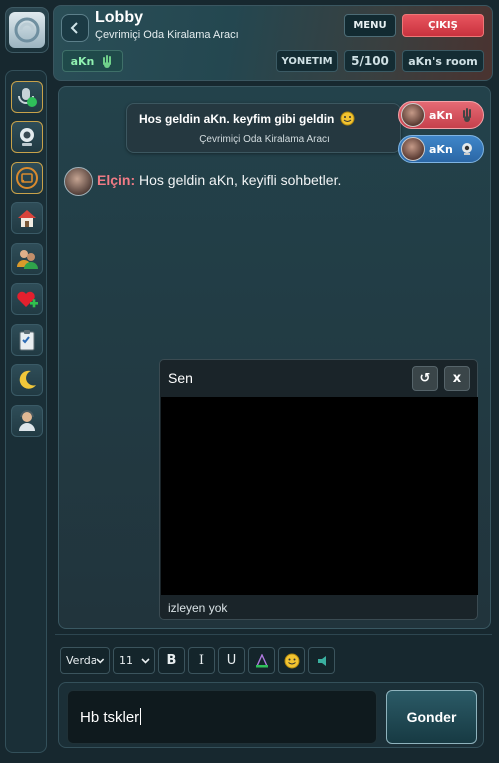  Describe the element at coordinates (443, 61) in the screenshot. I see `room-name: aKn's room` at that location.